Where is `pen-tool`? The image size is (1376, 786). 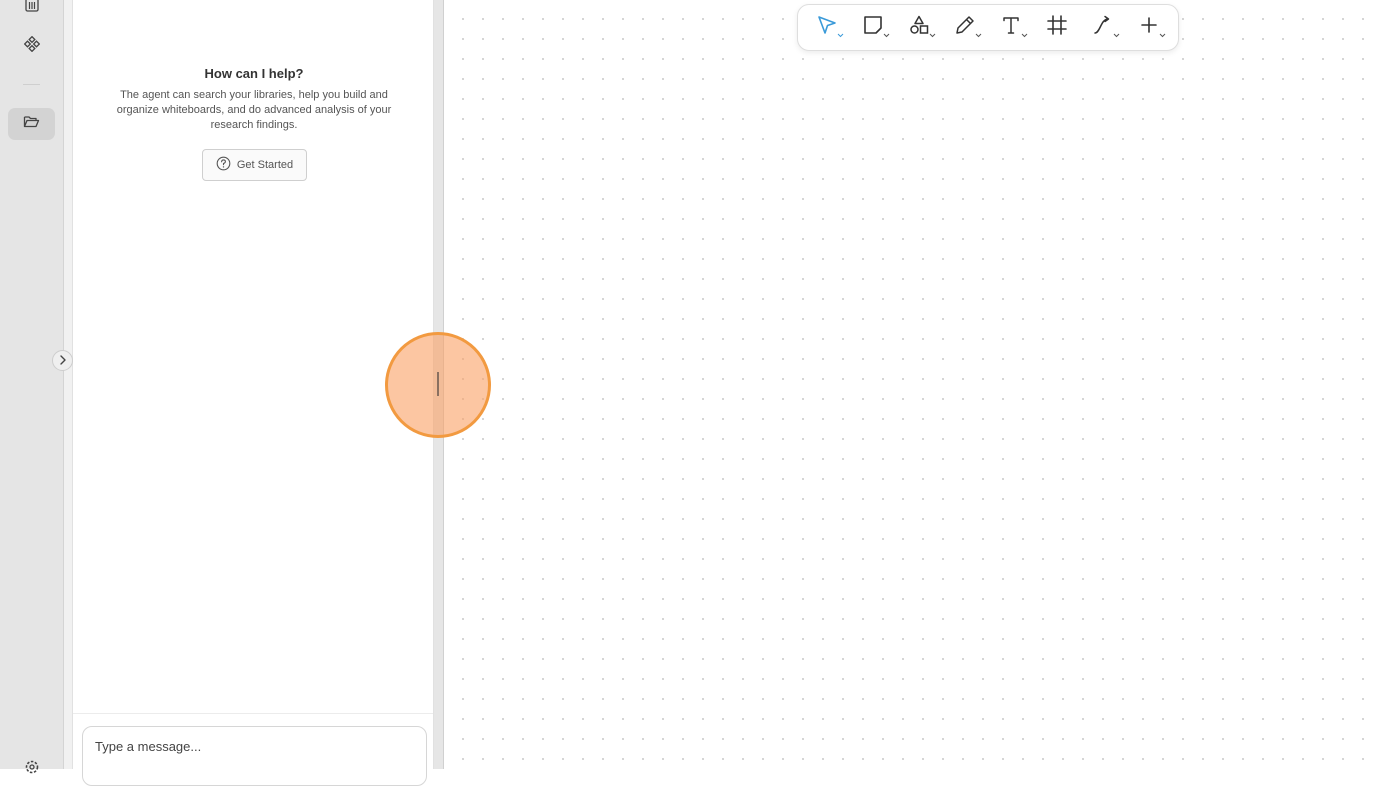 pen-tool is located at coordinates (965, 28).